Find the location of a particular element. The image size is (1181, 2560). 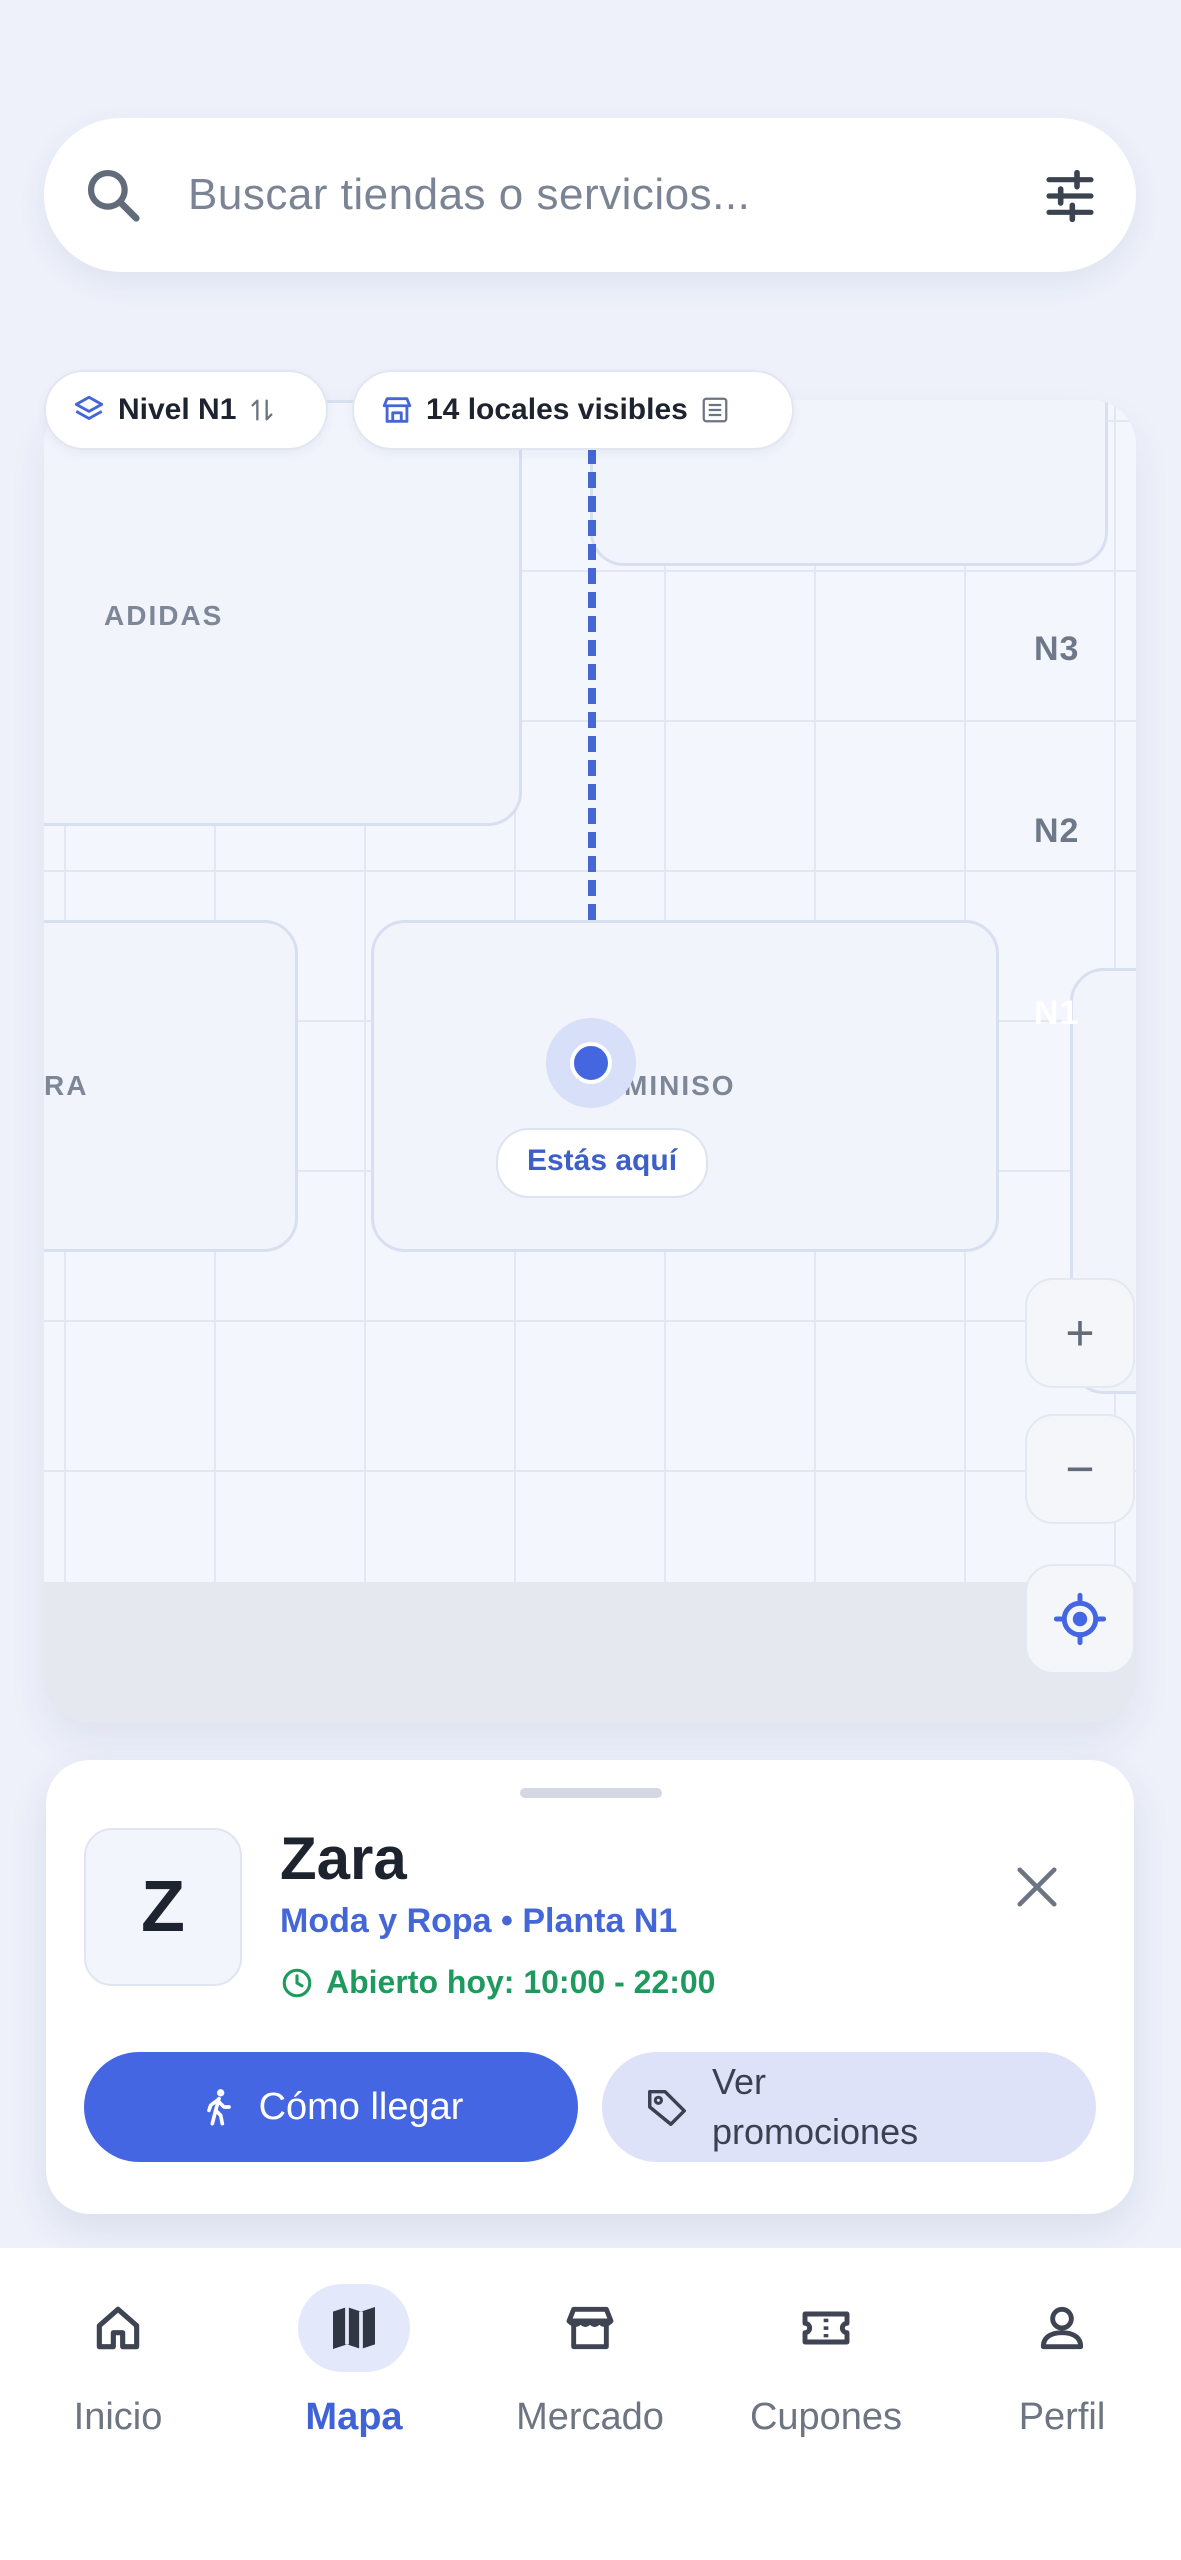

nav-label-cupones: Cupones is located at coordinates (826, 2417).